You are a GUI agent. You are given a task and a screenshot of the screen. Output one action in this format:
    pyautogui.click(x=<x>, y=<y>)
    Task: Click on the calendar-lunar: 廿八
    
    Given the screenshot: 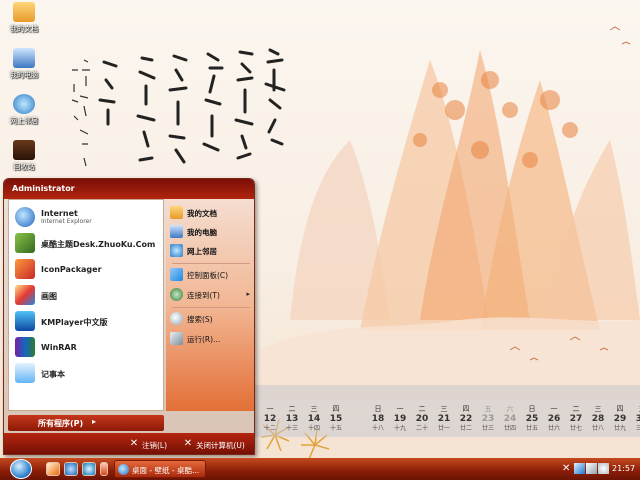 What is the action you would take?
    pyautogui.click(x=597, y=428)
    